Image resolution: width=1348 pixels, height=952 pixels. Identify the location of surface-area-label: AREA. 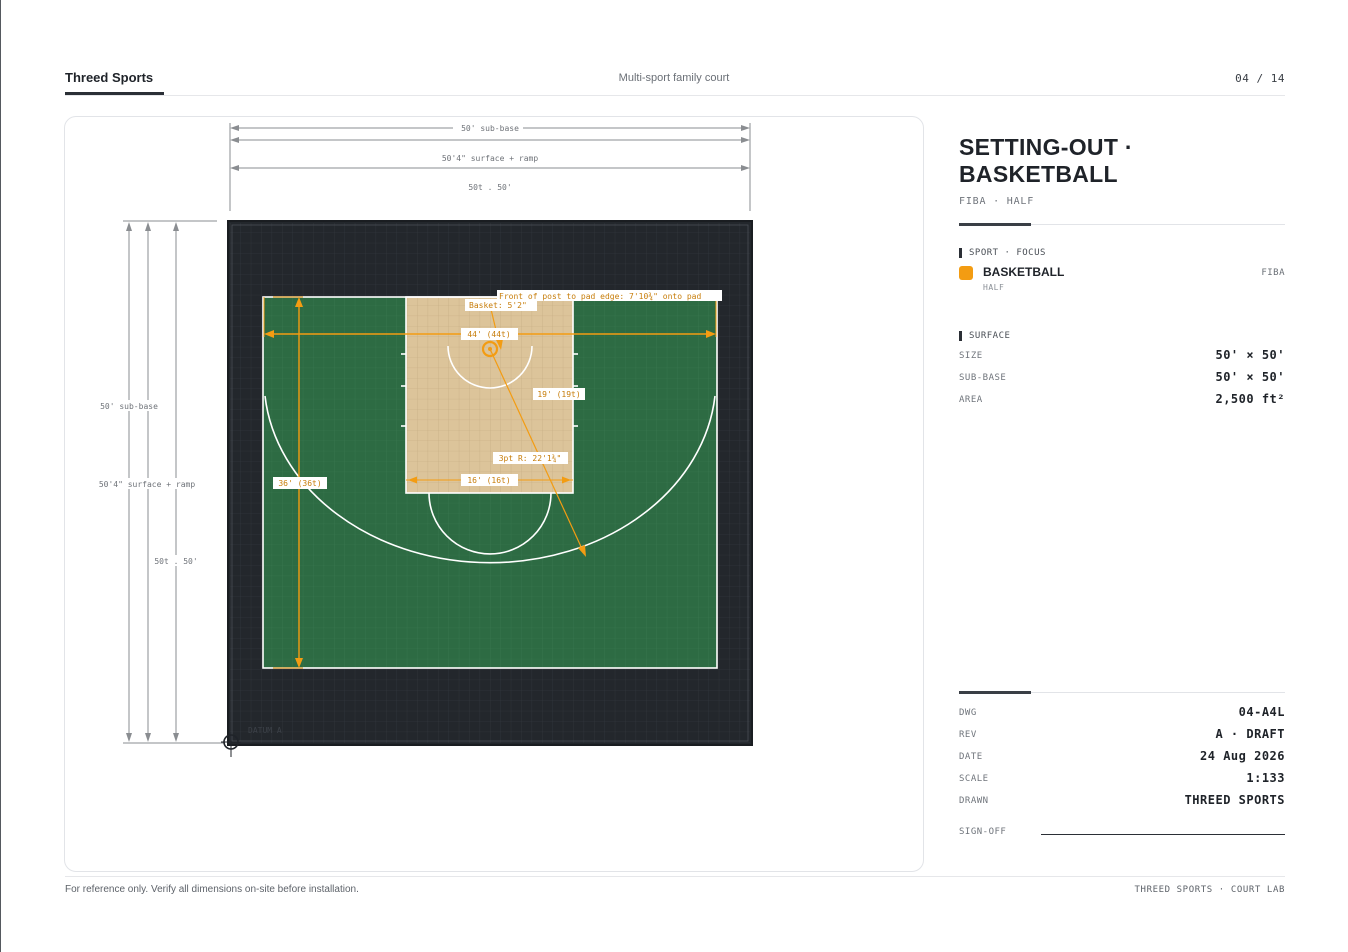
(971, 400).